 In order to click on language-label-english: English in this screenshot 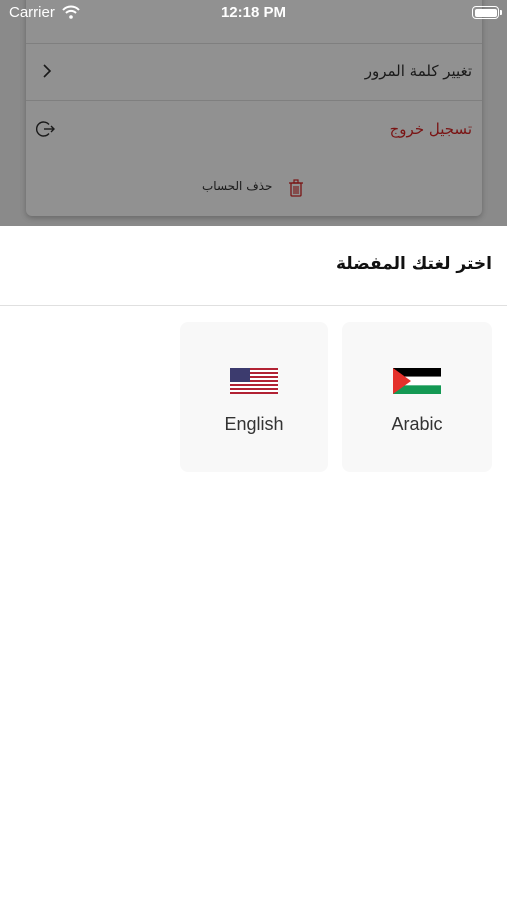, I will do `click(254, 424)`.